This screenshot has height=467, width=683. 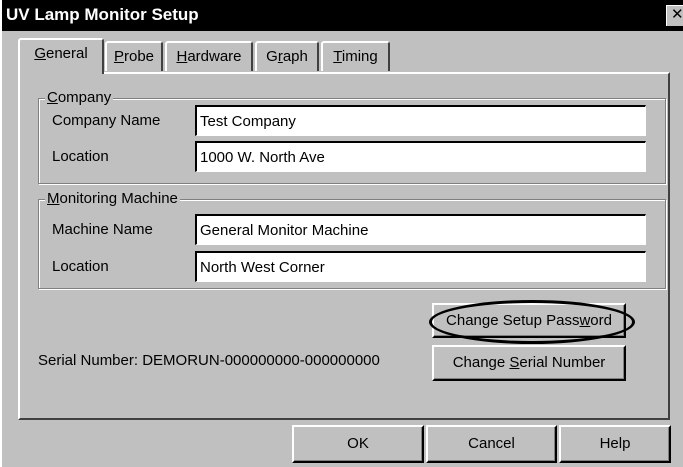 I want to click on close-button: ✕, so click(x=674, y=15).